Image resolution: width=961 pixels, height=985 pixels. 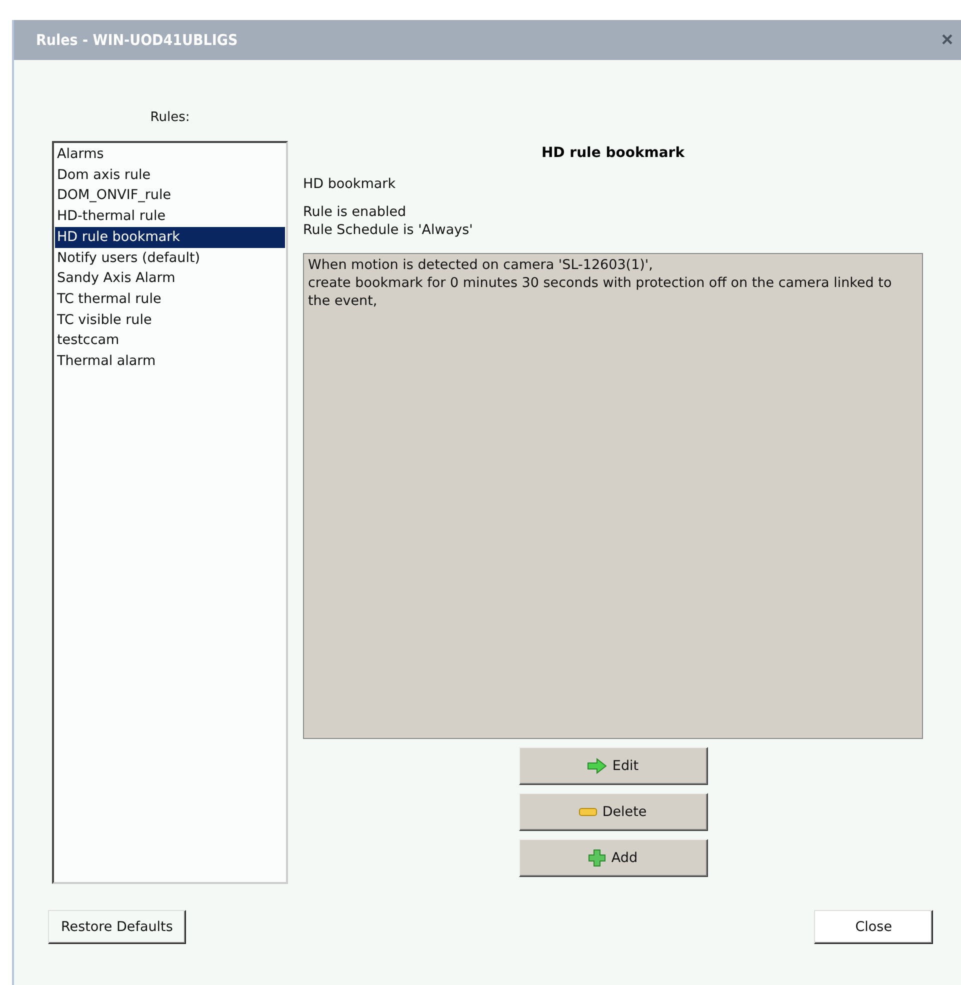 What do you see at coordinates (355, 212) in the screenshot?
I see `rule-status: Rule is enabled` at bounding box center [355, 212].